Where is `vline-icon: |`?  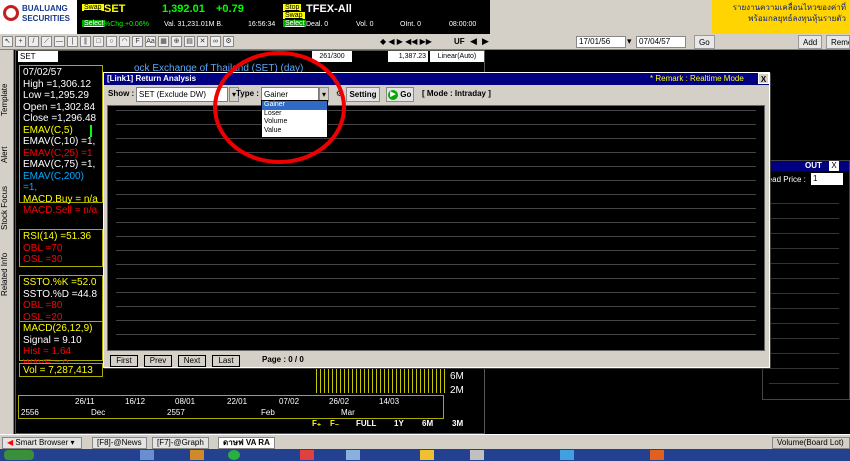
vline-icon: | is located at coordinates (72, 41).